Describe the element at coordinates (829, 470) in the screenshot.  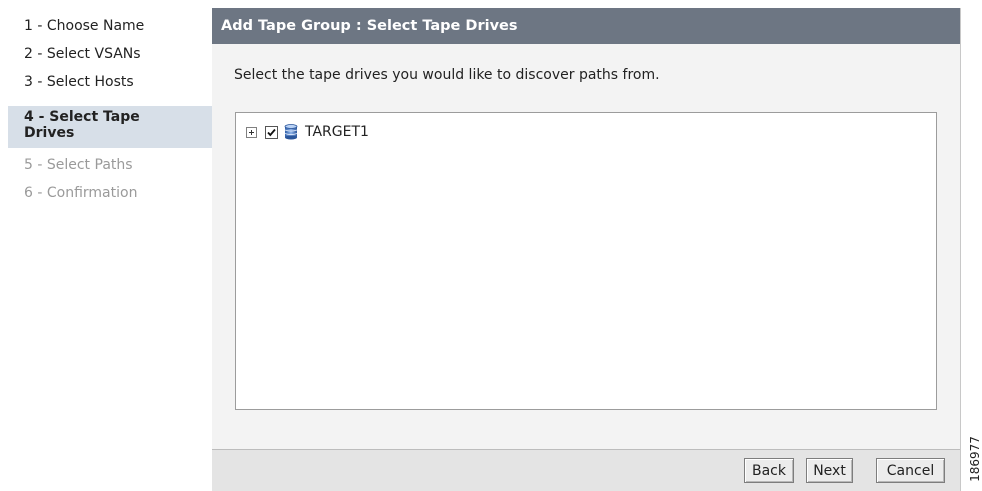
I see `next-button: Next` at that location.